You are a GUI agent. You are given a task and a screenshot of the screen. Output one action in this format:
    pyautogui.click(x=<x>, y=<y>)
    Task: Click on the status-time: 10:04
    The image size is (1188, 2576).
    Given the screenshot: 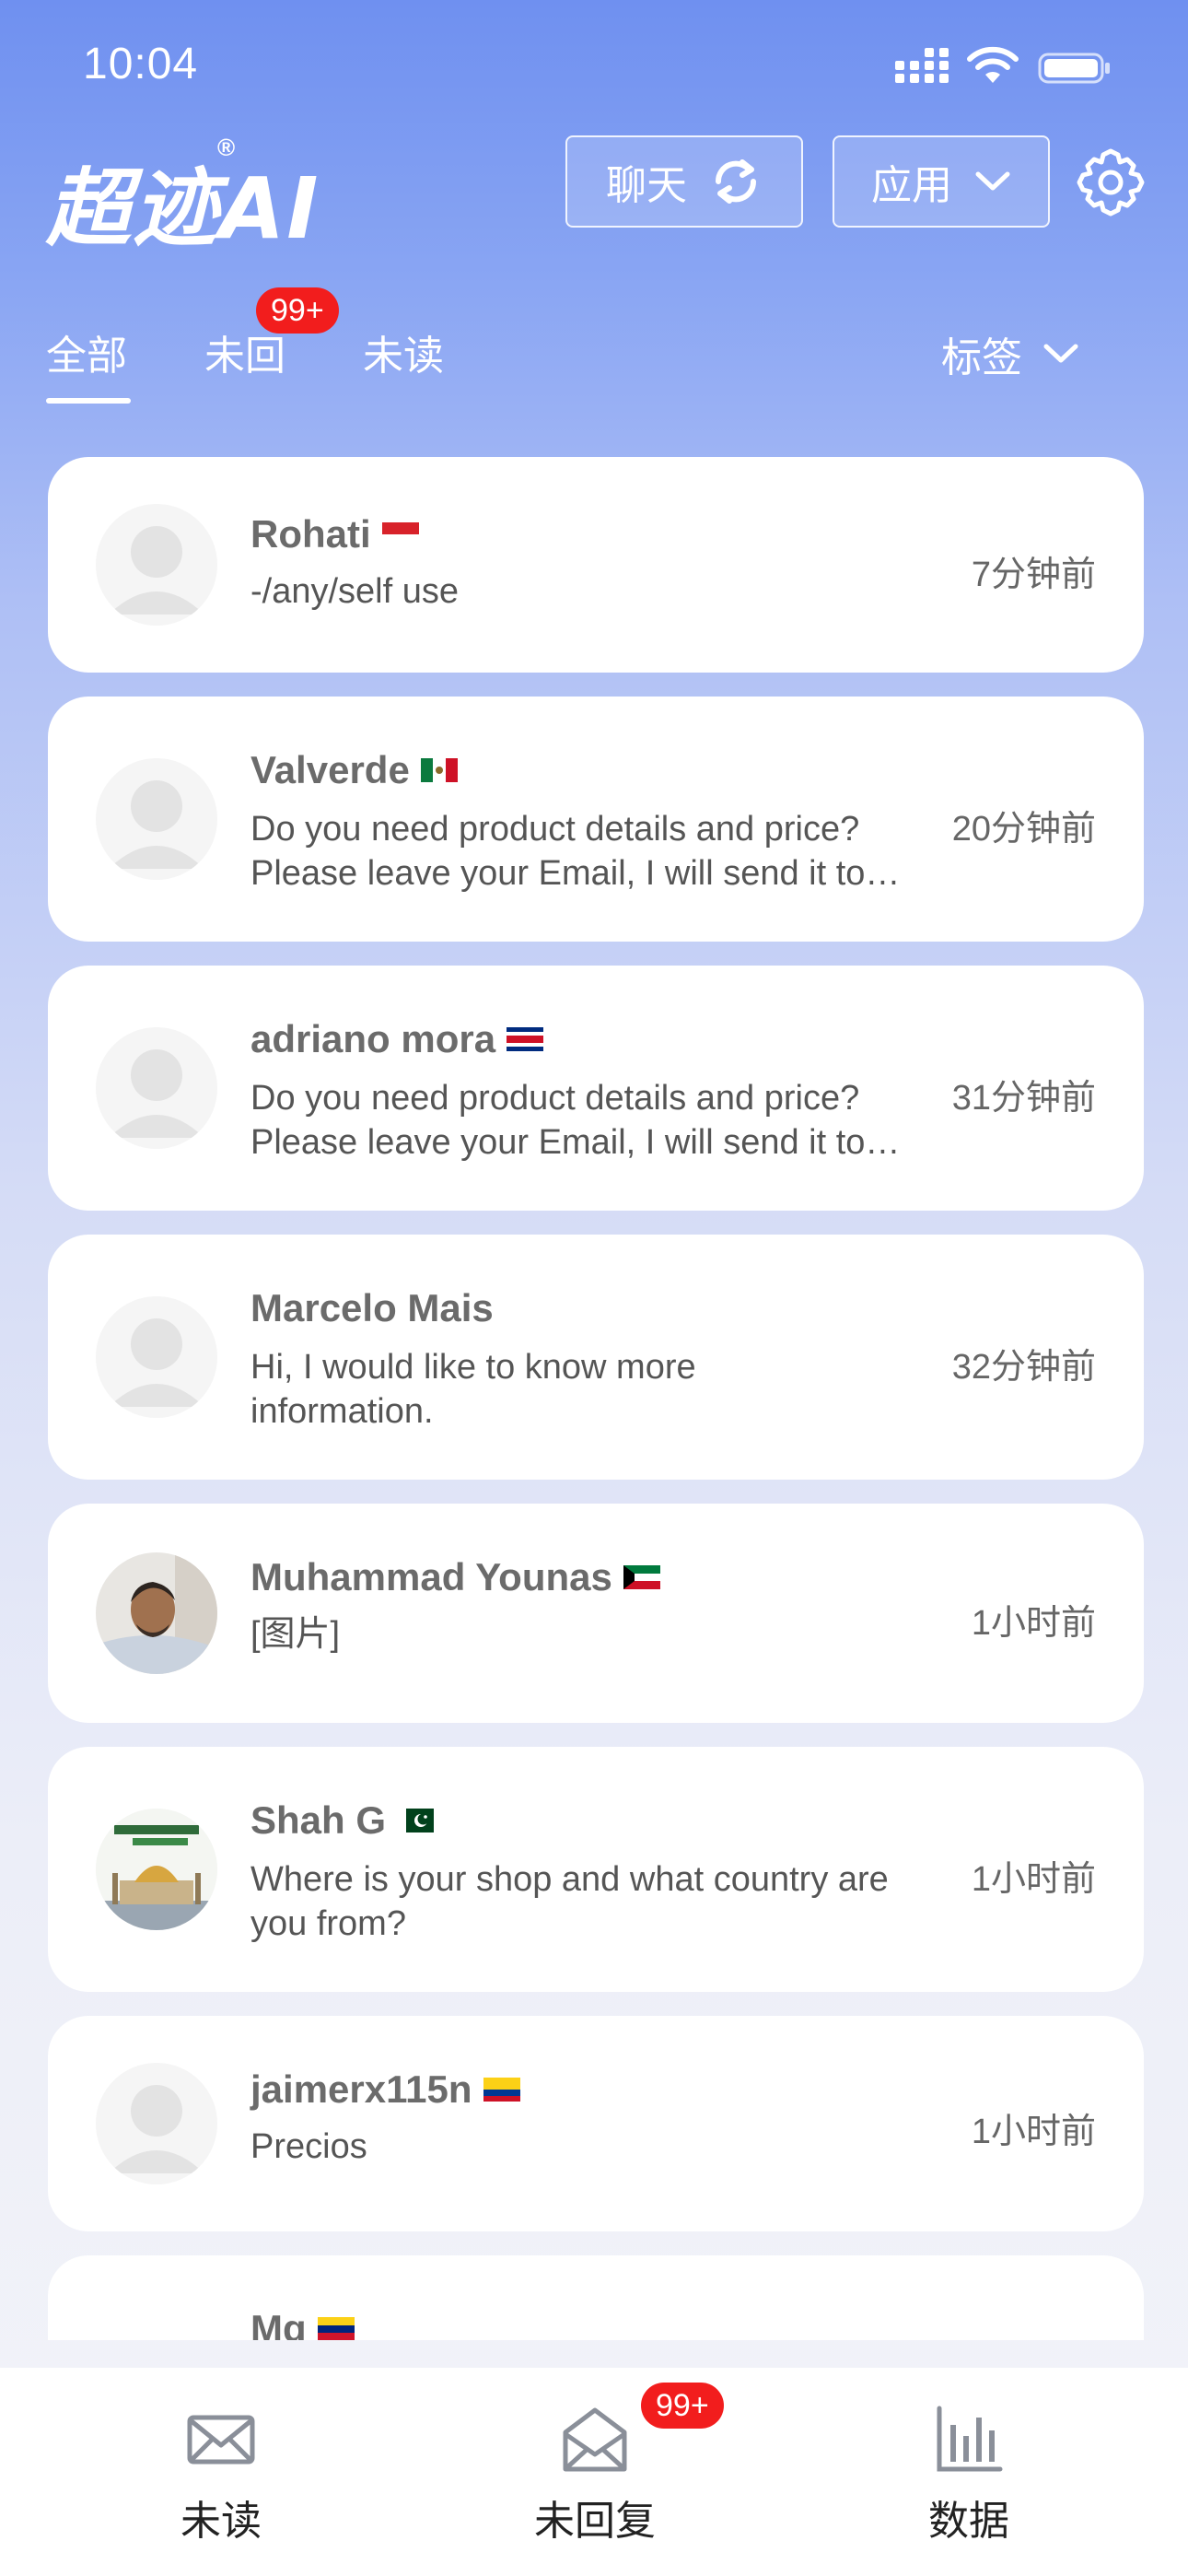 What is the action you would take?
    pyautogui.click(x=141, y=64)
    